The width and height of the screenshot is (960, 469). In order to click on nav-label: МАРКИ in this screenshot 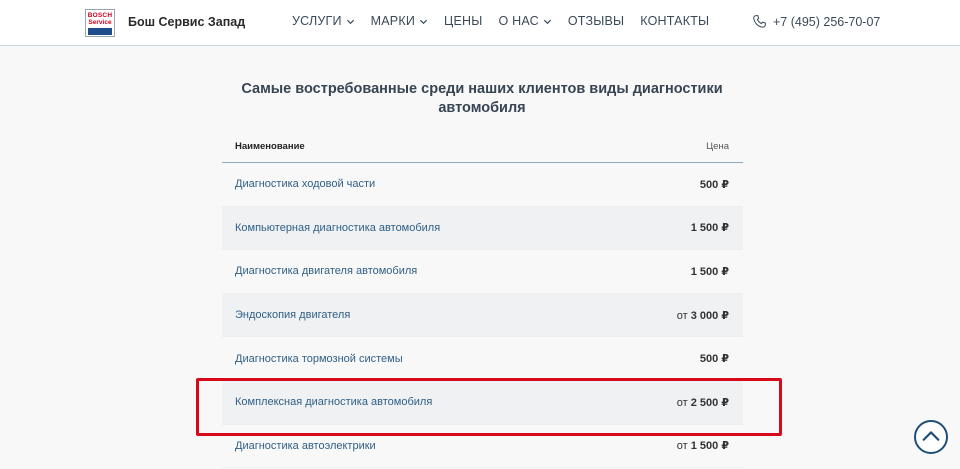, I will do `click(393, 21)`.